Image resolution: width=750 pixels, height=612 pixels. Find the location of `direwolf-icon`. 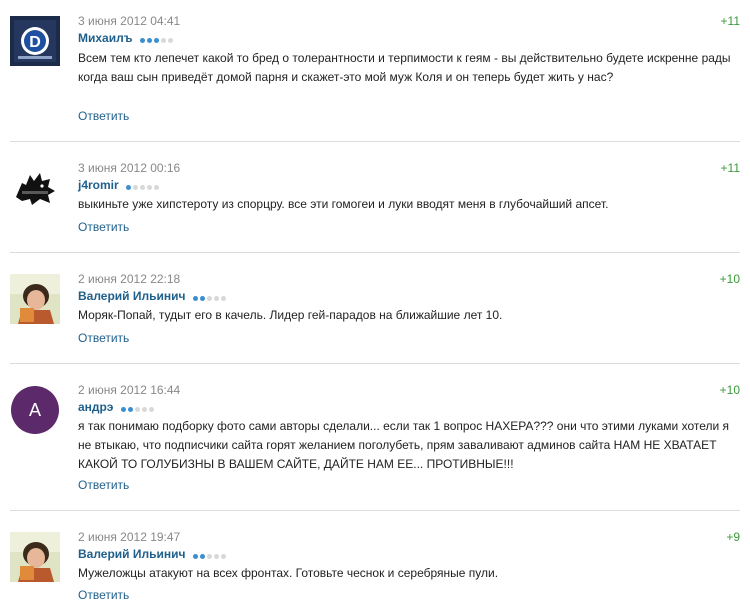

direwolf-icon is located at coordinates (35, 188).